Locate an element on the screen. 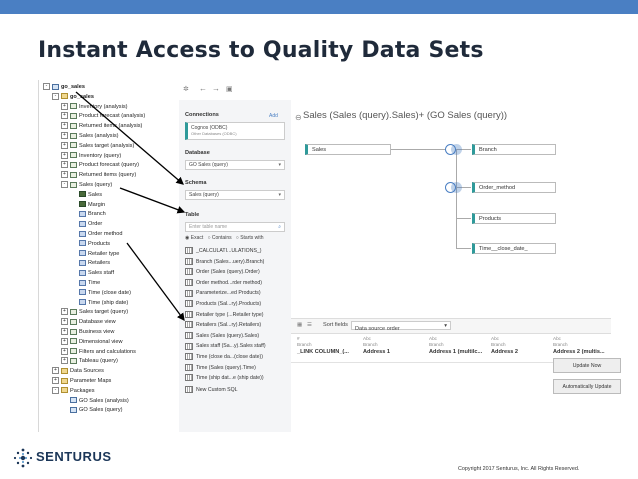 This screenshot has width=638, height=479. tree-item: + Sales target (query) is located at coordinates (94, 312).